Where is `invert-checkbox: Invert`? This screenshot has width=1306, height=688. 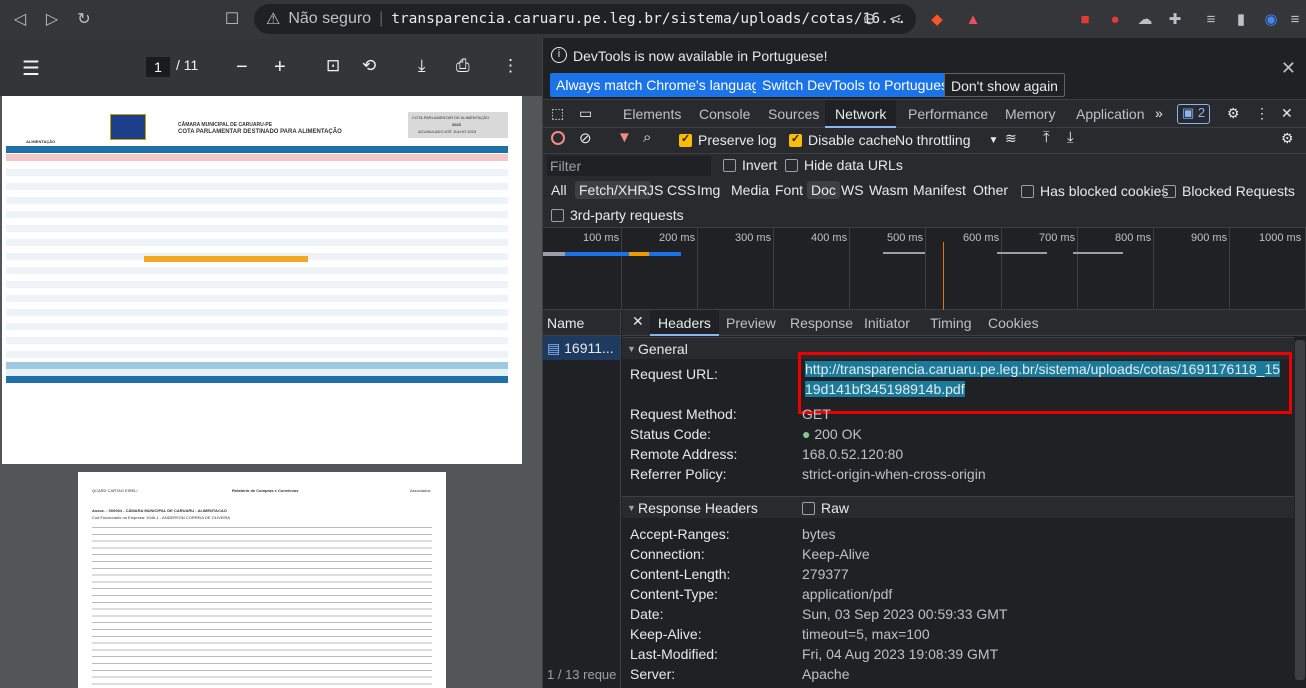
invert-checkbox: Invert is located at coordinates (750, 165).